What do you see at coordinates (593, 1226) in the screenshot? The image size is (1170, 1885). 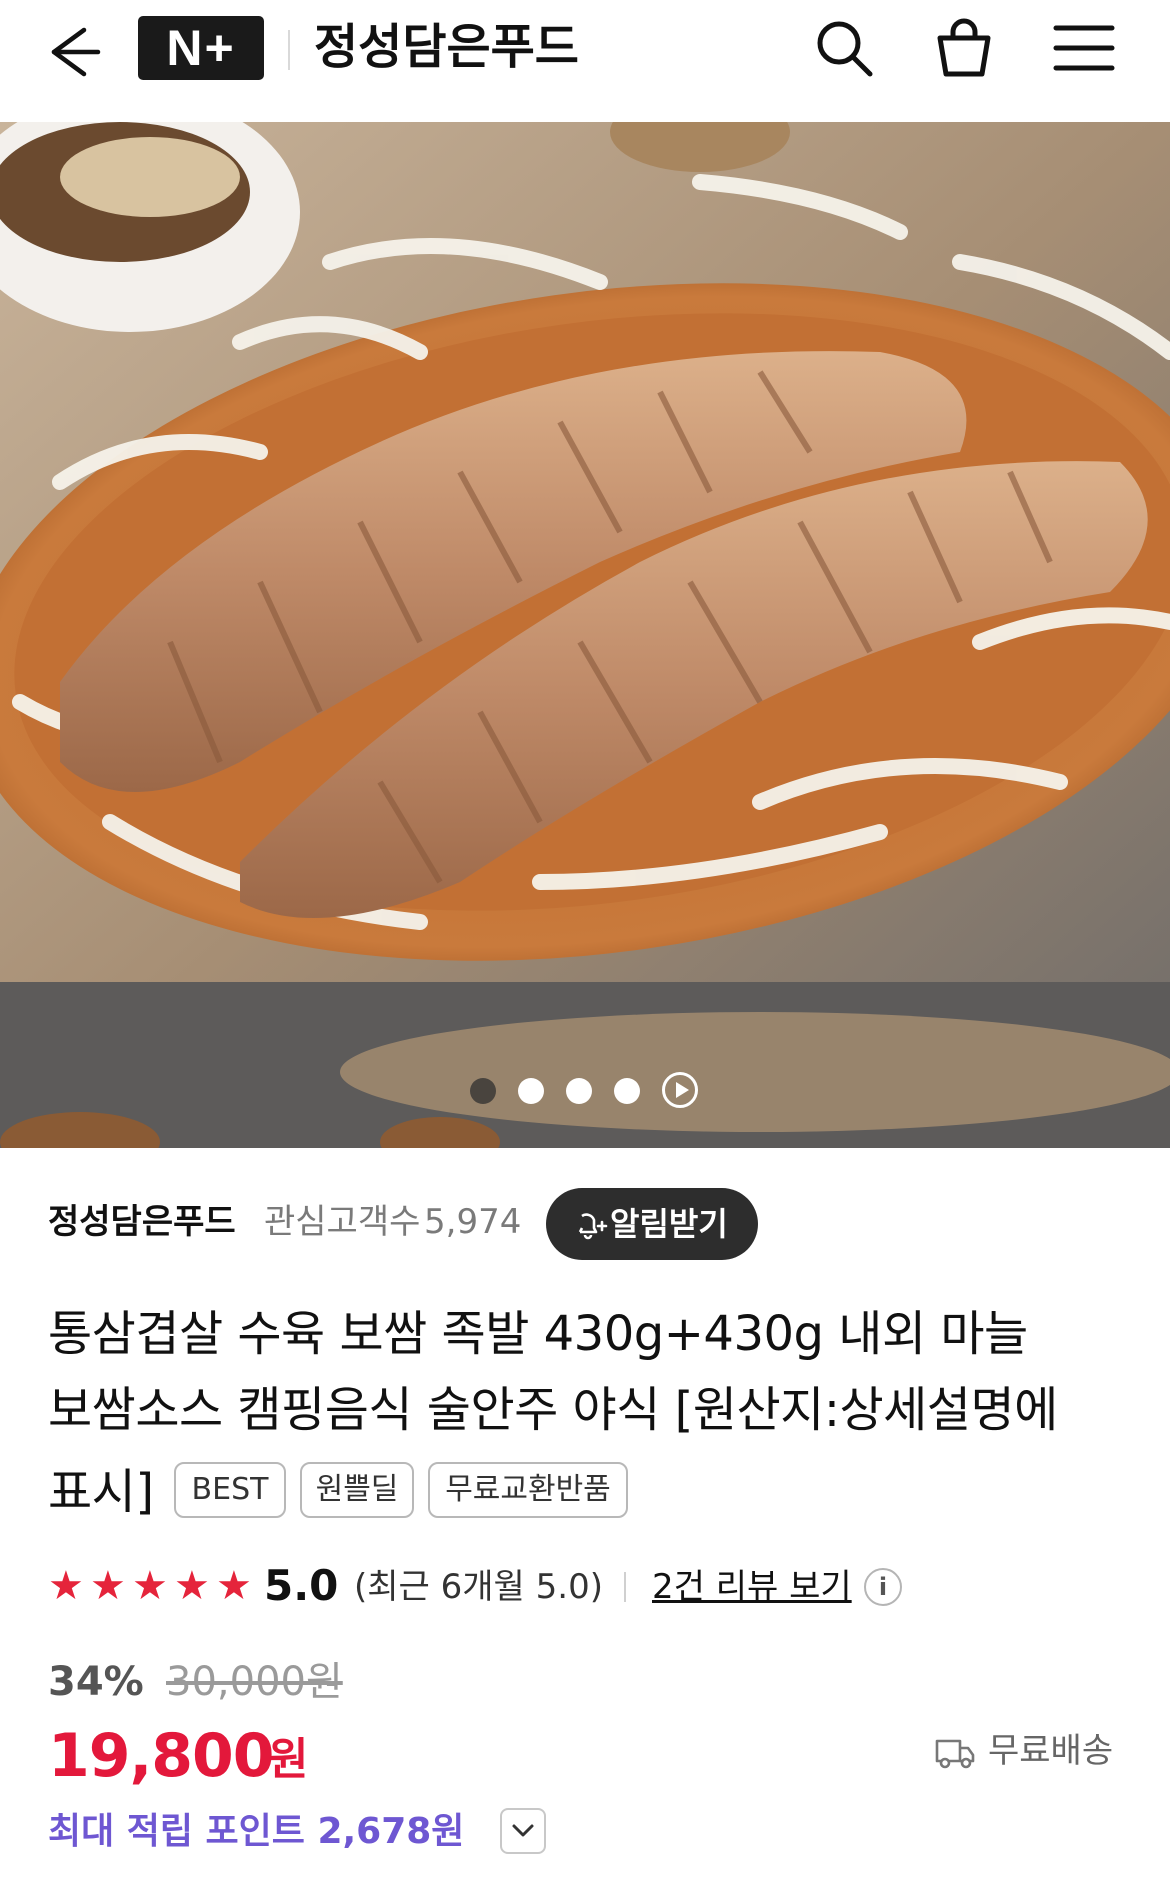 I see `bell-plus-icon` at bounding box center [593, 1226].